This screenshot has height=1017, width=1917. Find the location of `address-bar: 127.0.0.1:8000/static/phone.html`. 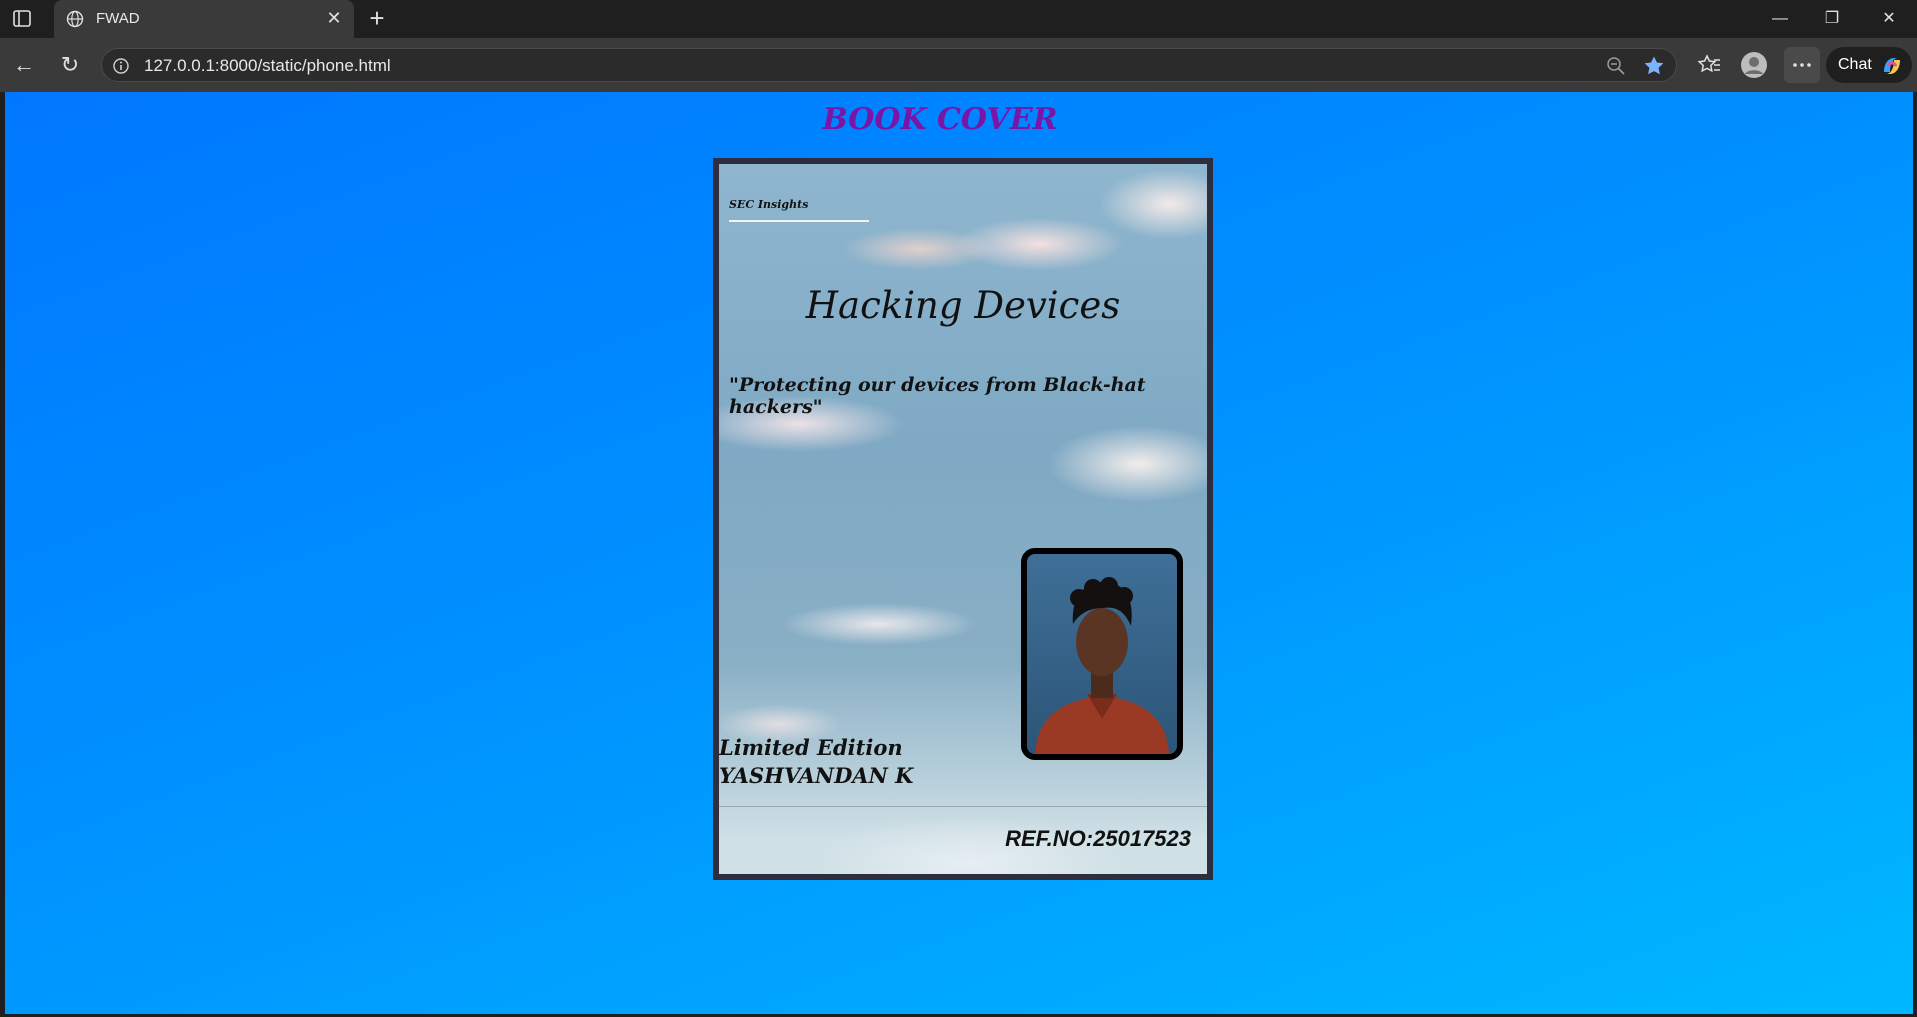

address-bar: 127.0.0.1:8000/static/phone.html is located at coordinates (889, 65).